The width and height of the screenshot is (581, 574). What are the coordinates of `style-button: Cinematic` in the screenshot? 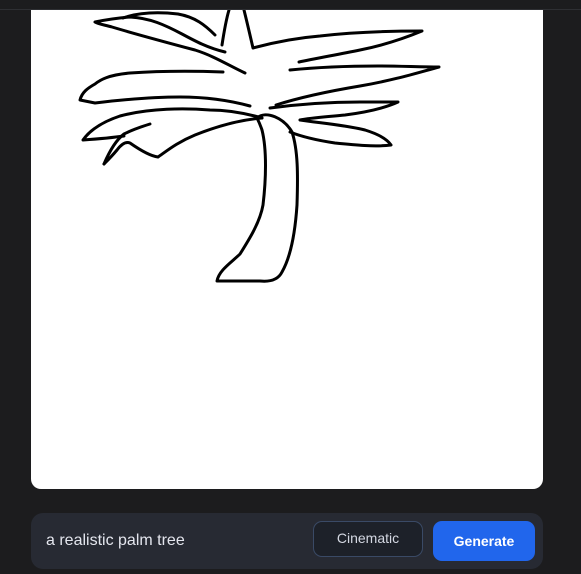 It's located at (368, 539).